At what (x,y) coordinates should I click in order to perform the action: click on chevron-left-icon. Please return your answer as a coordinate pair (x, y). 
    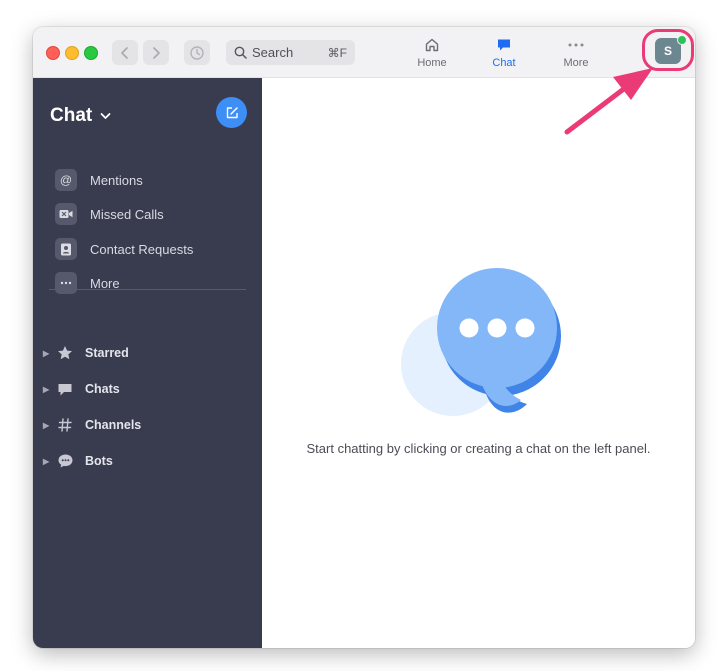
    Looking at the image, I should click on (124, 52).